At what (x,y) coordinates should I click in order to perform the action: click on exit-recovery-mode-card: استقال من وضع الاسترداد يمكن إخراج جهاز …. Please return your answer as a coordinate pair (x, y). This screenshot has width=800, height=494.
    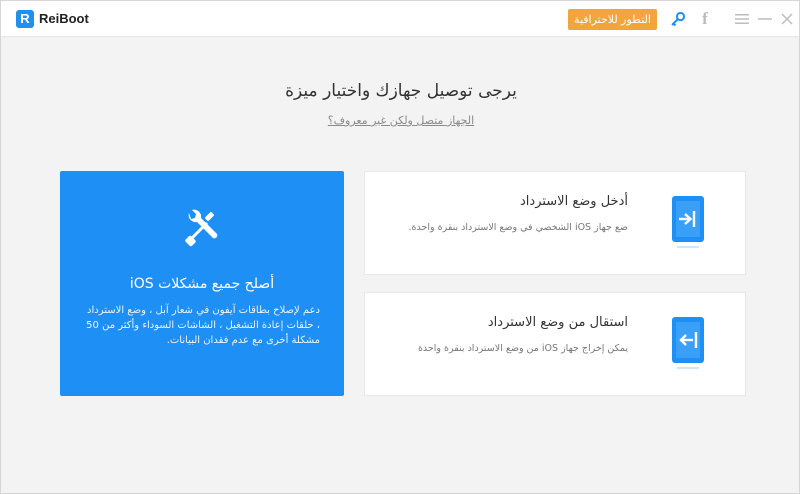
    Looking at the image, I should click on (555, 344).